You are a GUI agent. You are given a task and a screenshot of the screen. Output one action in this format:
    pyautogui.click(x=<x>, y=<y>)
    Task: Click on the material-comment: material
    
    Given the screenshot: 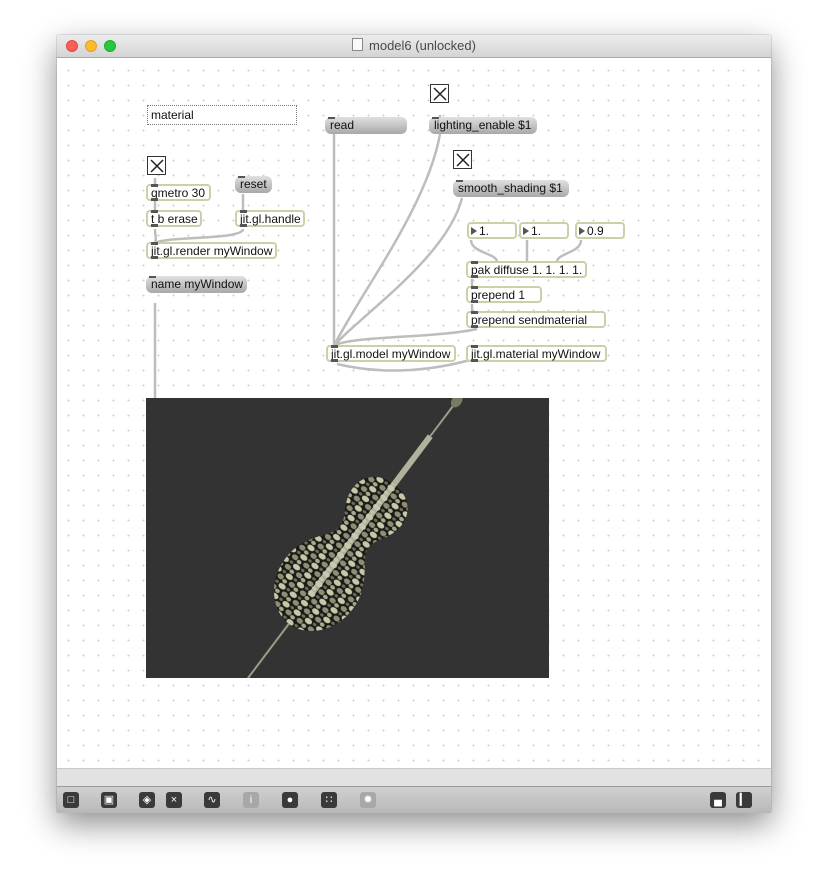 What is the action you would take?
    pyautogui.click(x=222, y=115)
    